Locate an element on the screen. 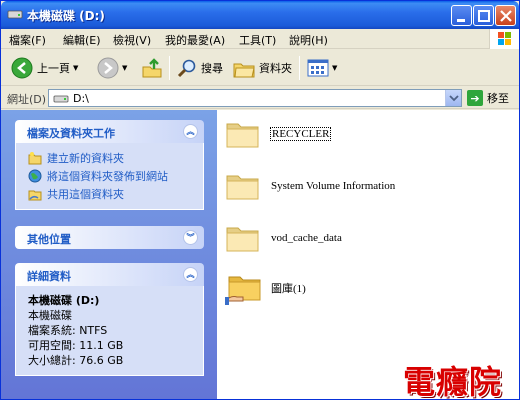 The image size is (520, 400). other-places-panel: 其他位置 ︾ is located at coordinates (109, 237).